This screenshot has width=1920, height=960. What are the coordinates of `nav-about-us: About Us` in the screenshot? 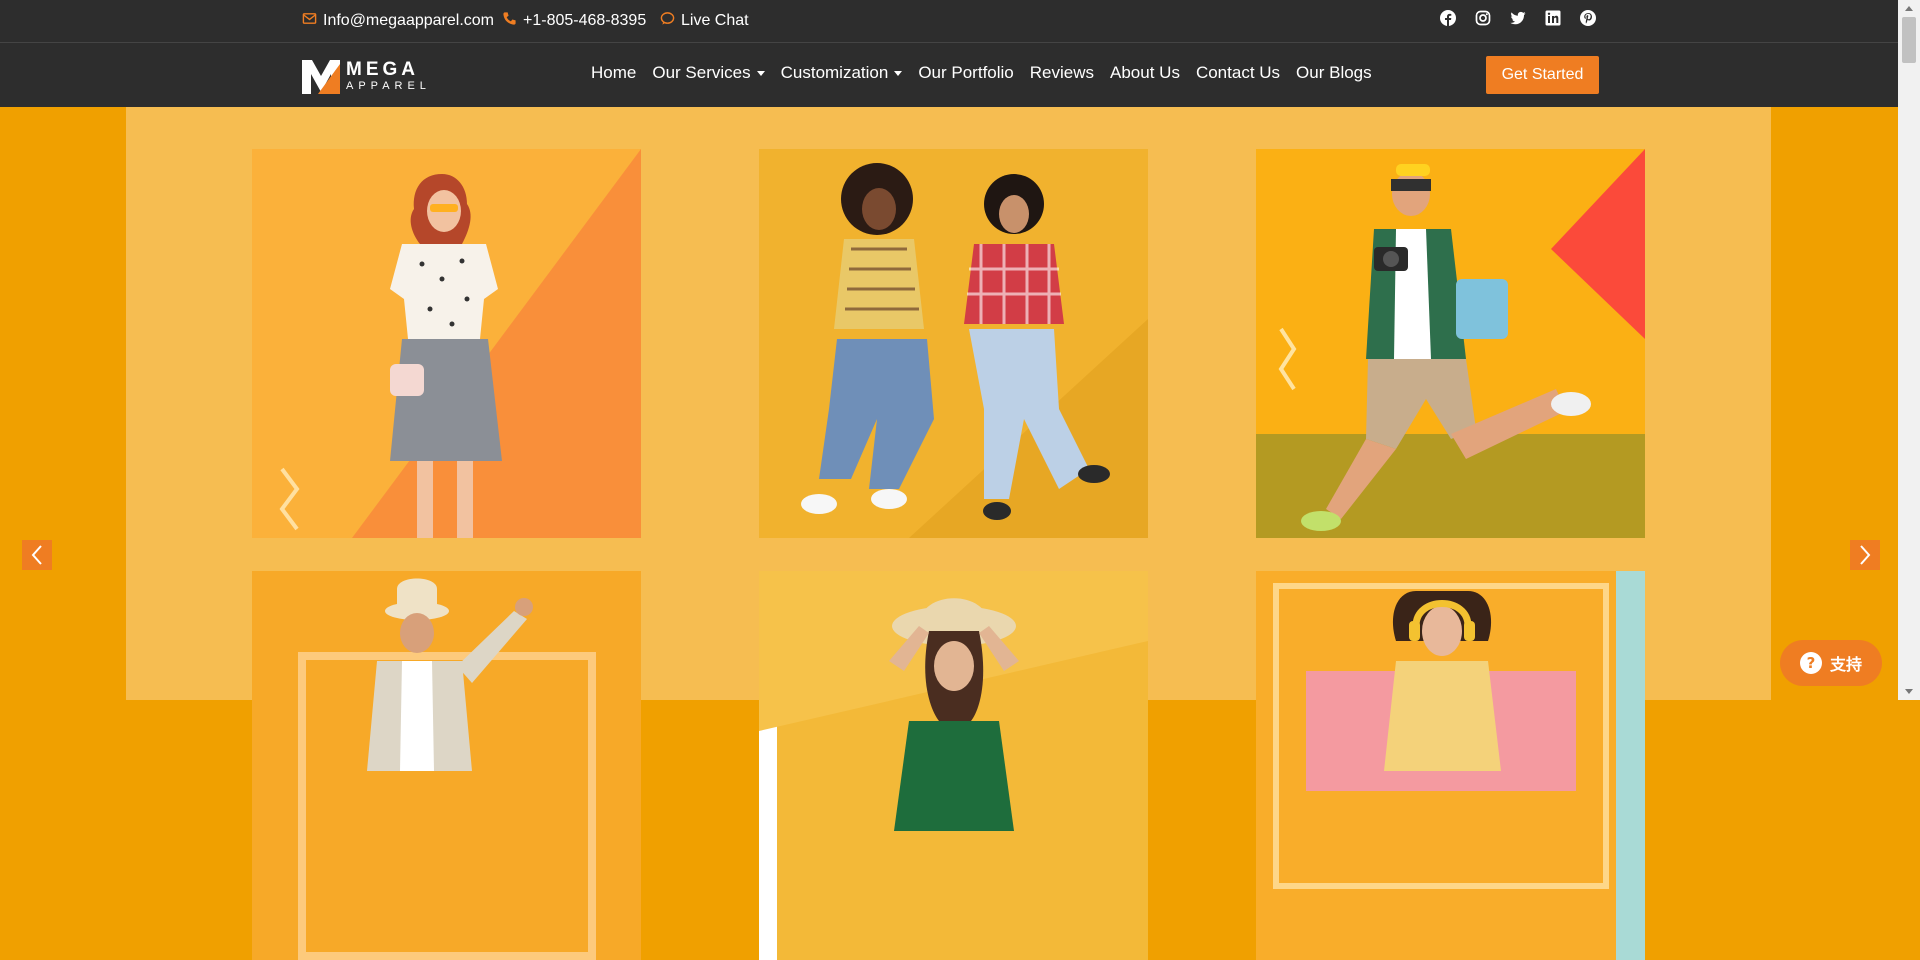 It's located at (1145, 73).